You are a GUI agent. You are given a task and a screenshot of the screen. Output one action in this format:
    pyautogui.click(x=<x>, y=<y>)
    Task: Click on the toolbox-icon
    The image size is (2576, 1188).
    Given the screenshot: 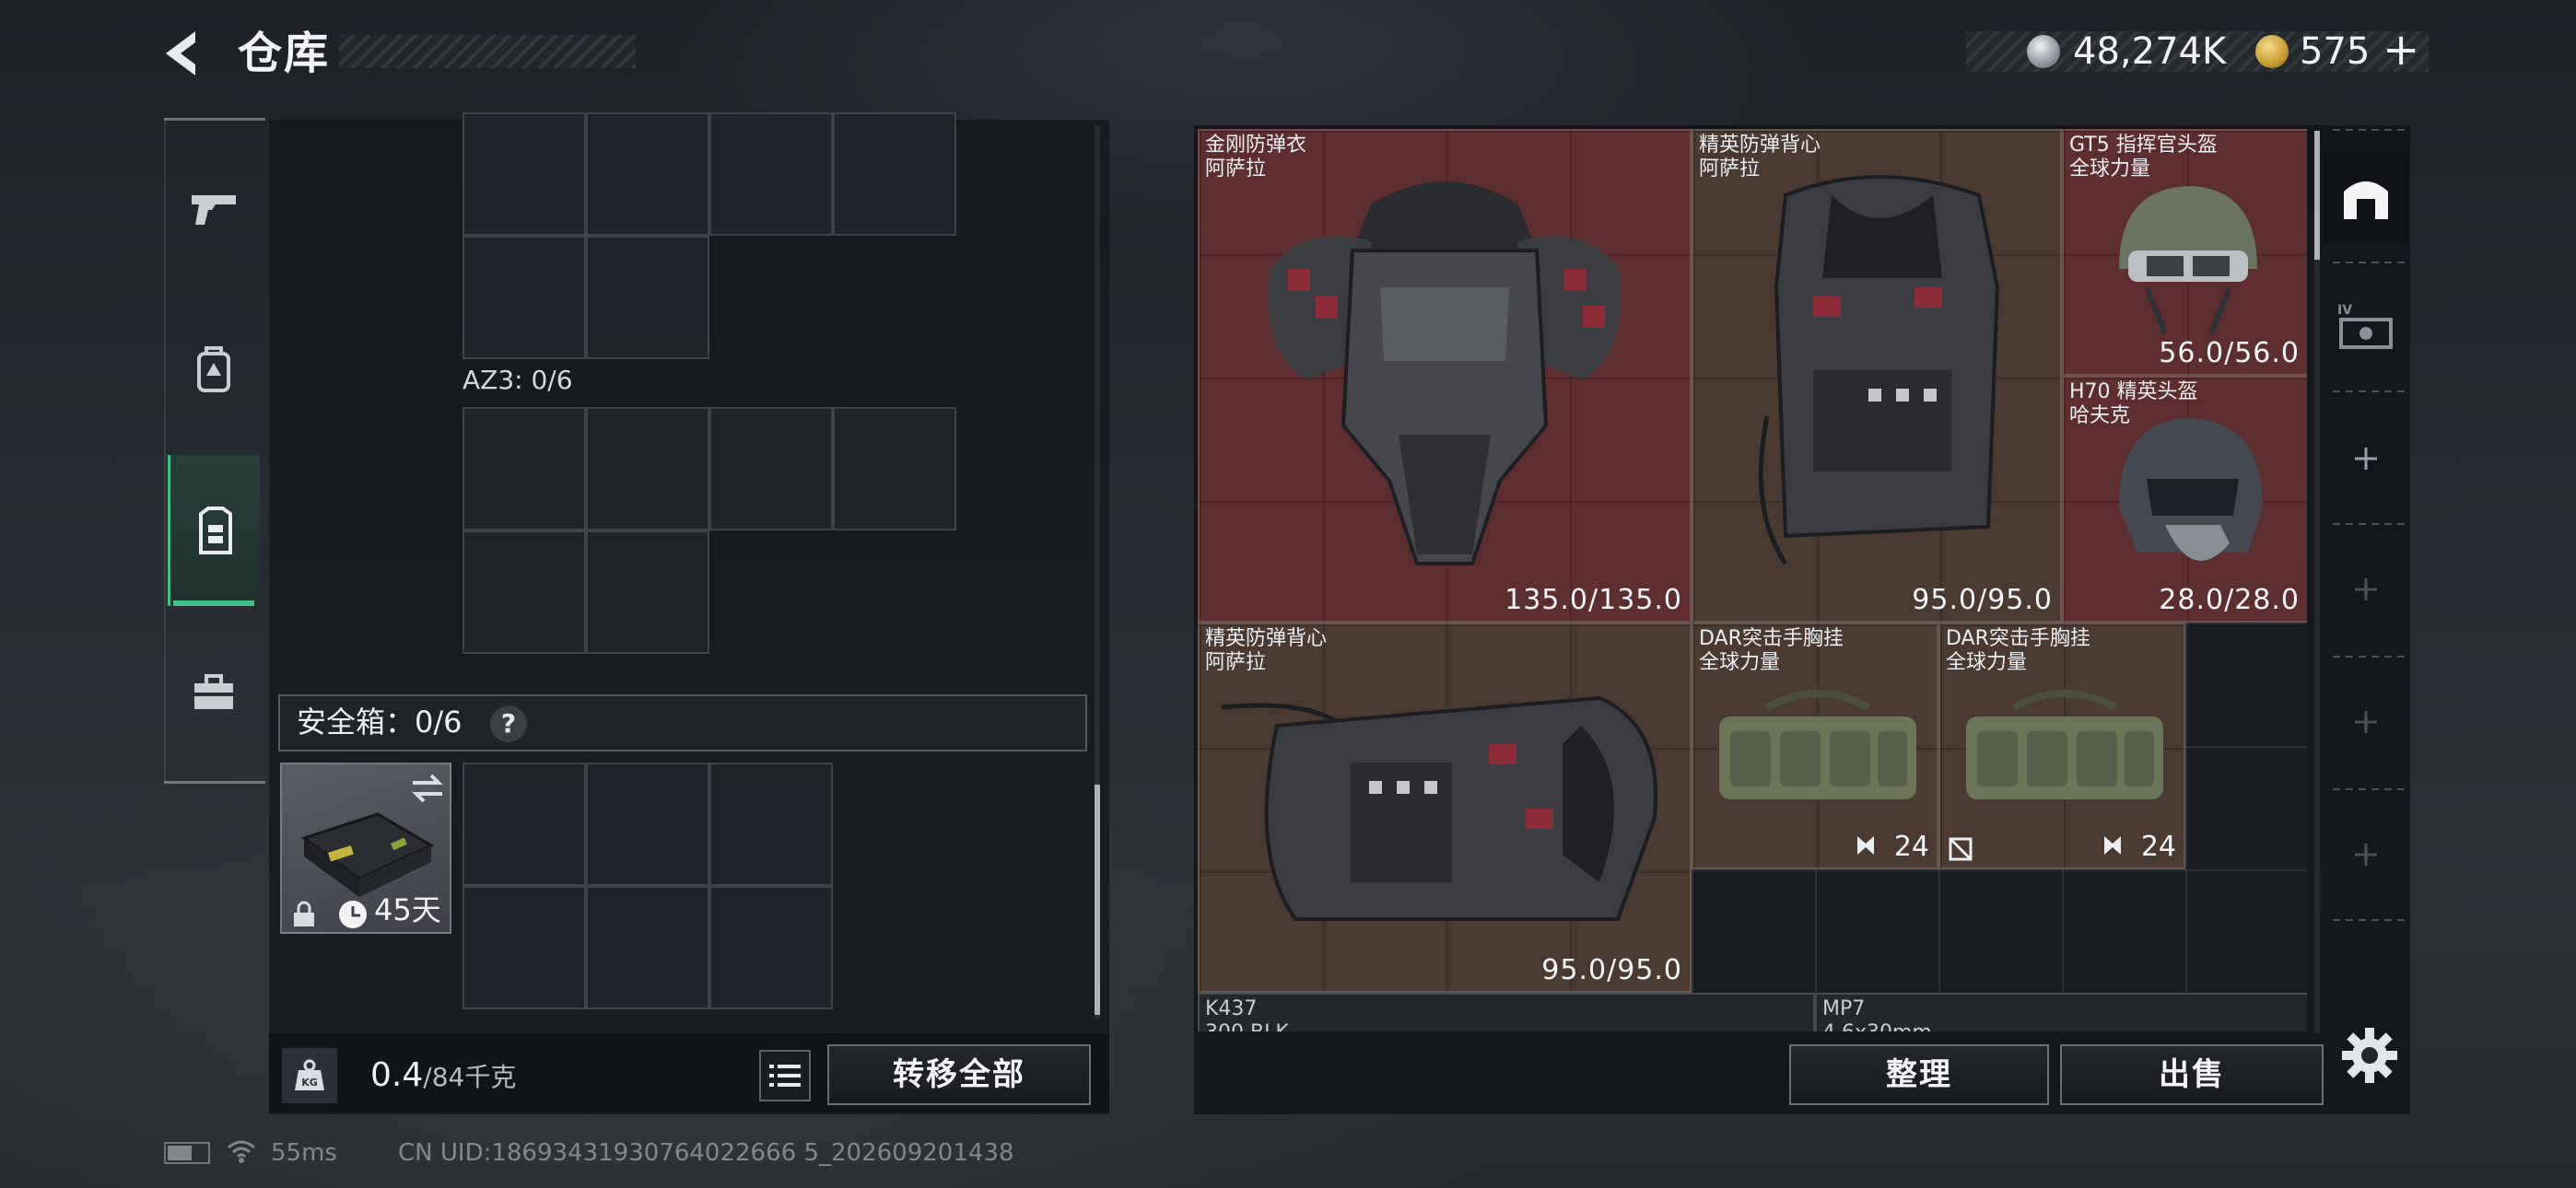 What is the action you would take?
    pyautogui.click(x=213, y=691)
    